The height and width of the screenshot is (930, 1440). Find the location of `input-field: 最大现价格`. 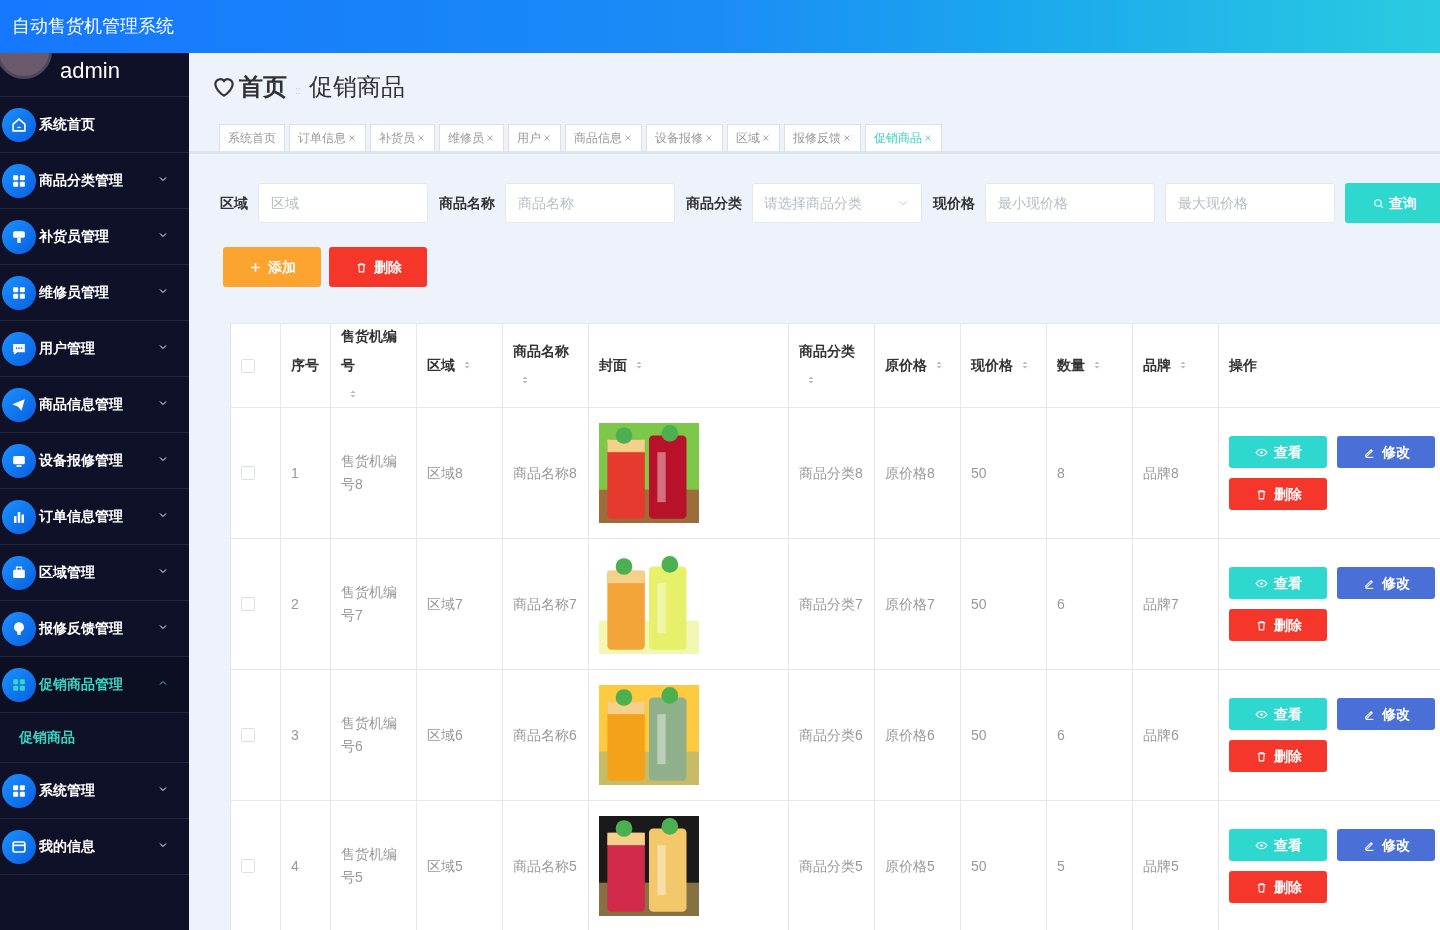

input-field: 最大现价格 is located at coordinates (1250, 203).